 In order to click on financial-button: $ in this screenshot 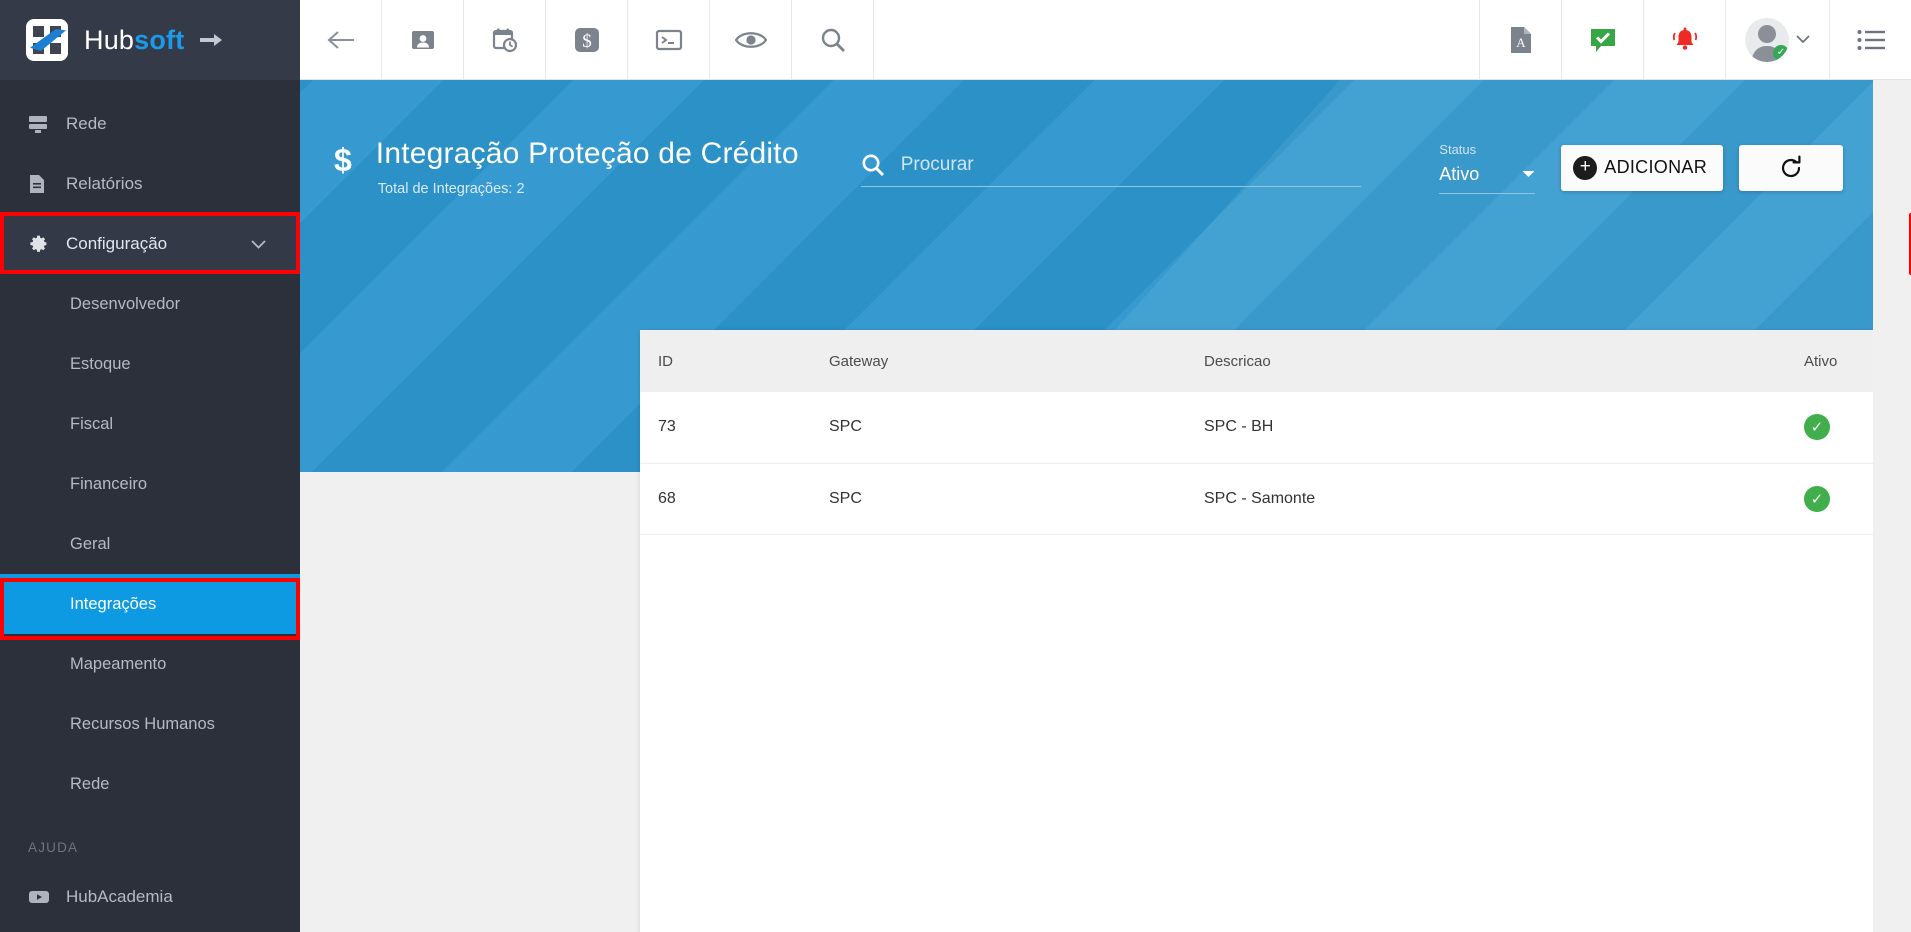, I will do `click(587, 39)`.